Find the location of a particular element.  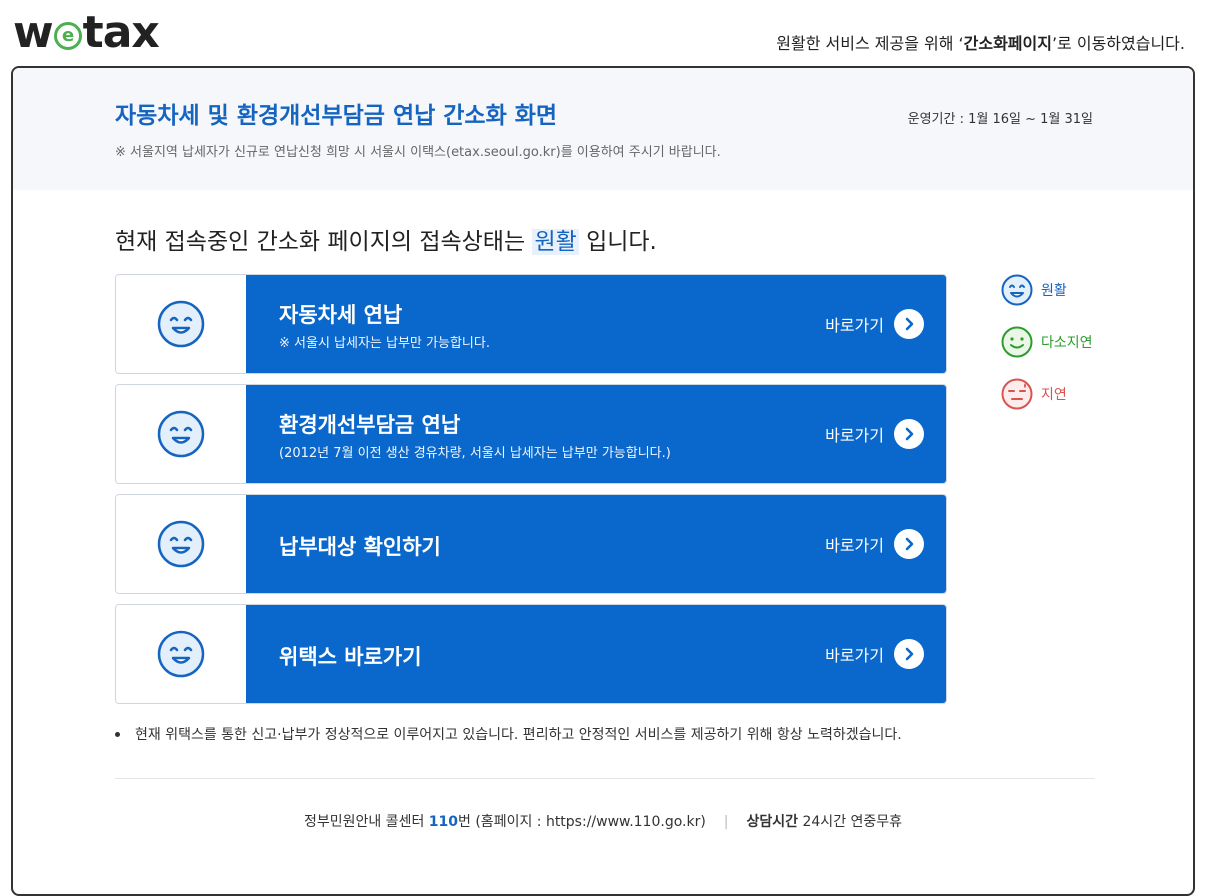

hours-label: 상담시간 is located at coordinates (772, 822).